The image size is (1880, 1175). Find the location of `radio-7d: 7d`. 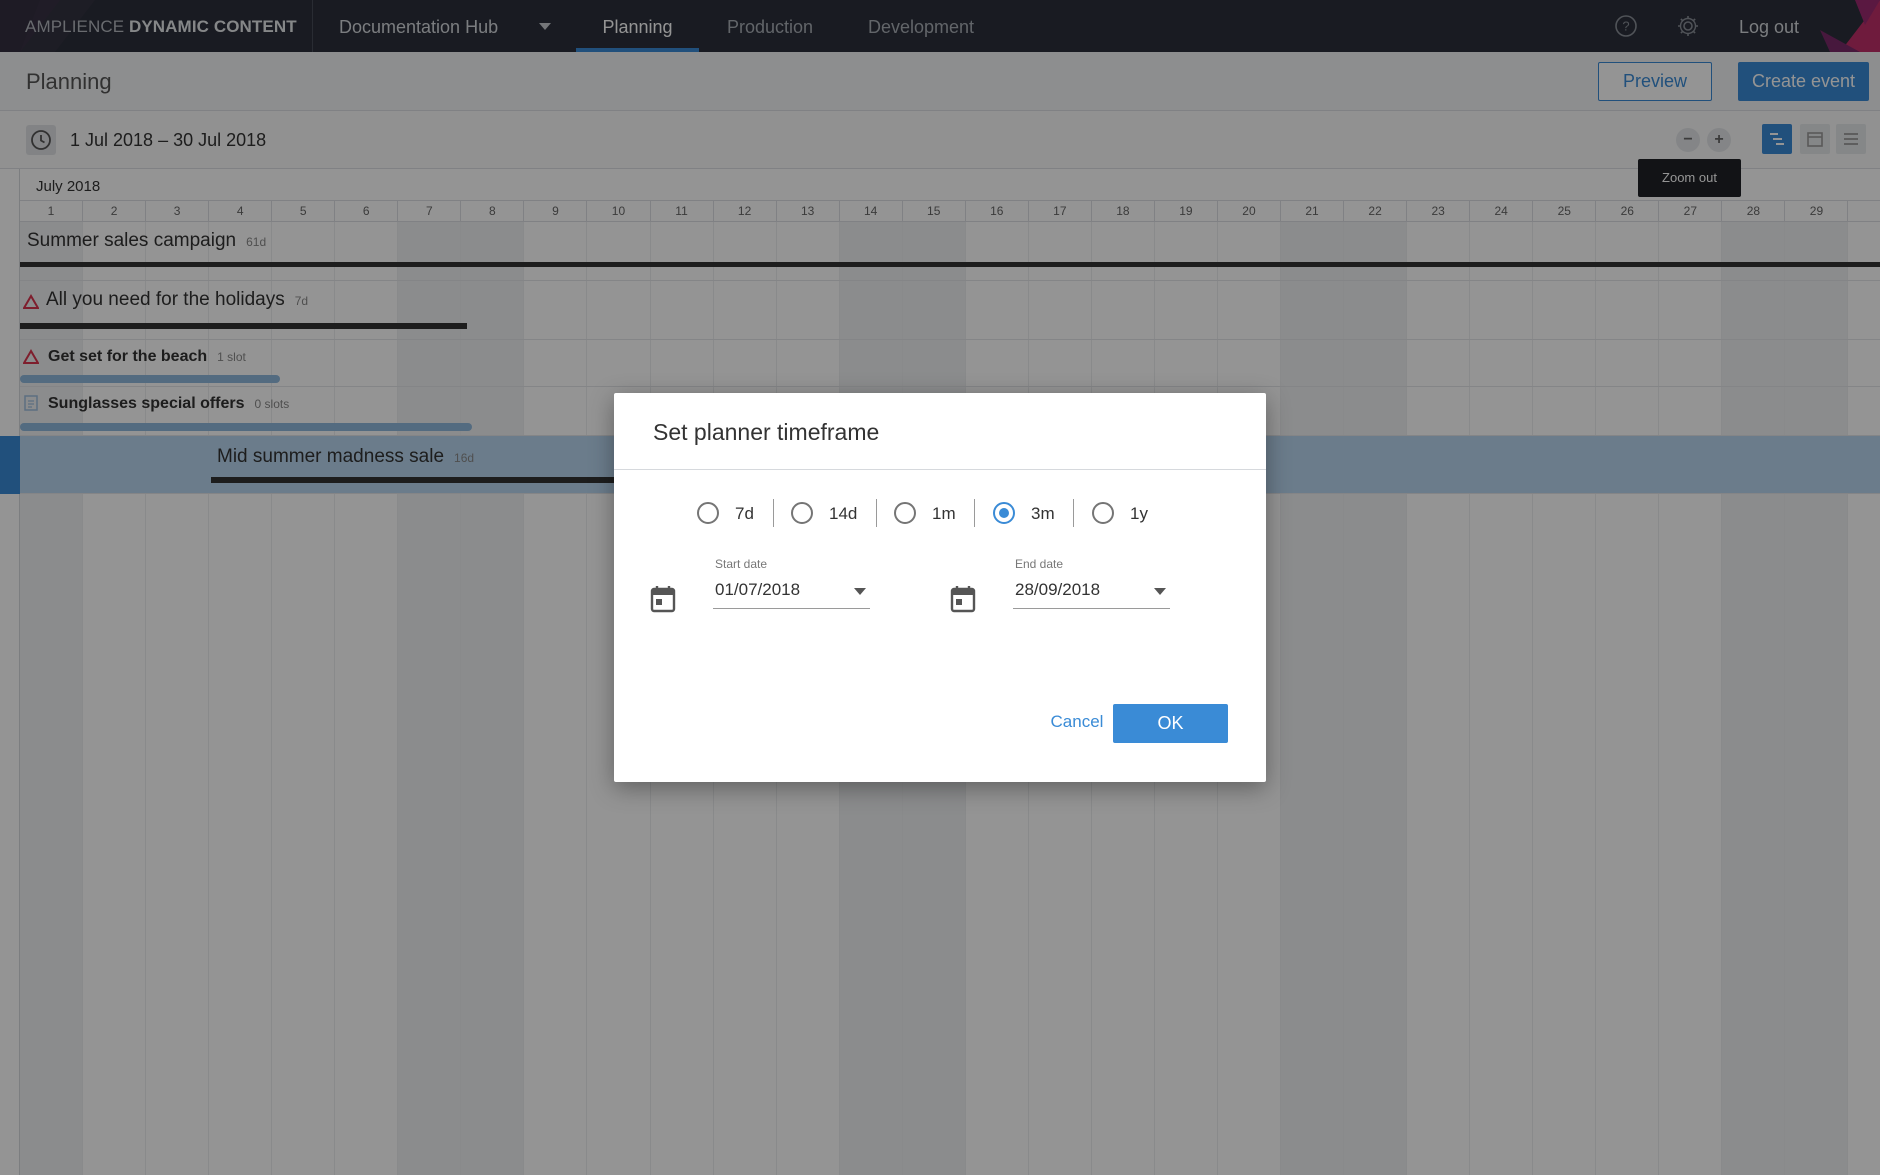

radio-7d: 7d is located at coordinates (729, 513).